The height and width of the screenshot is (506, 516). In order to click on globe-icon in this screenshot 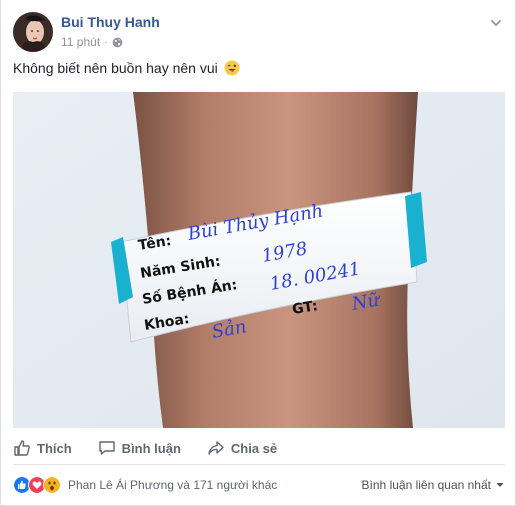, I will do `click(117, 42)`.